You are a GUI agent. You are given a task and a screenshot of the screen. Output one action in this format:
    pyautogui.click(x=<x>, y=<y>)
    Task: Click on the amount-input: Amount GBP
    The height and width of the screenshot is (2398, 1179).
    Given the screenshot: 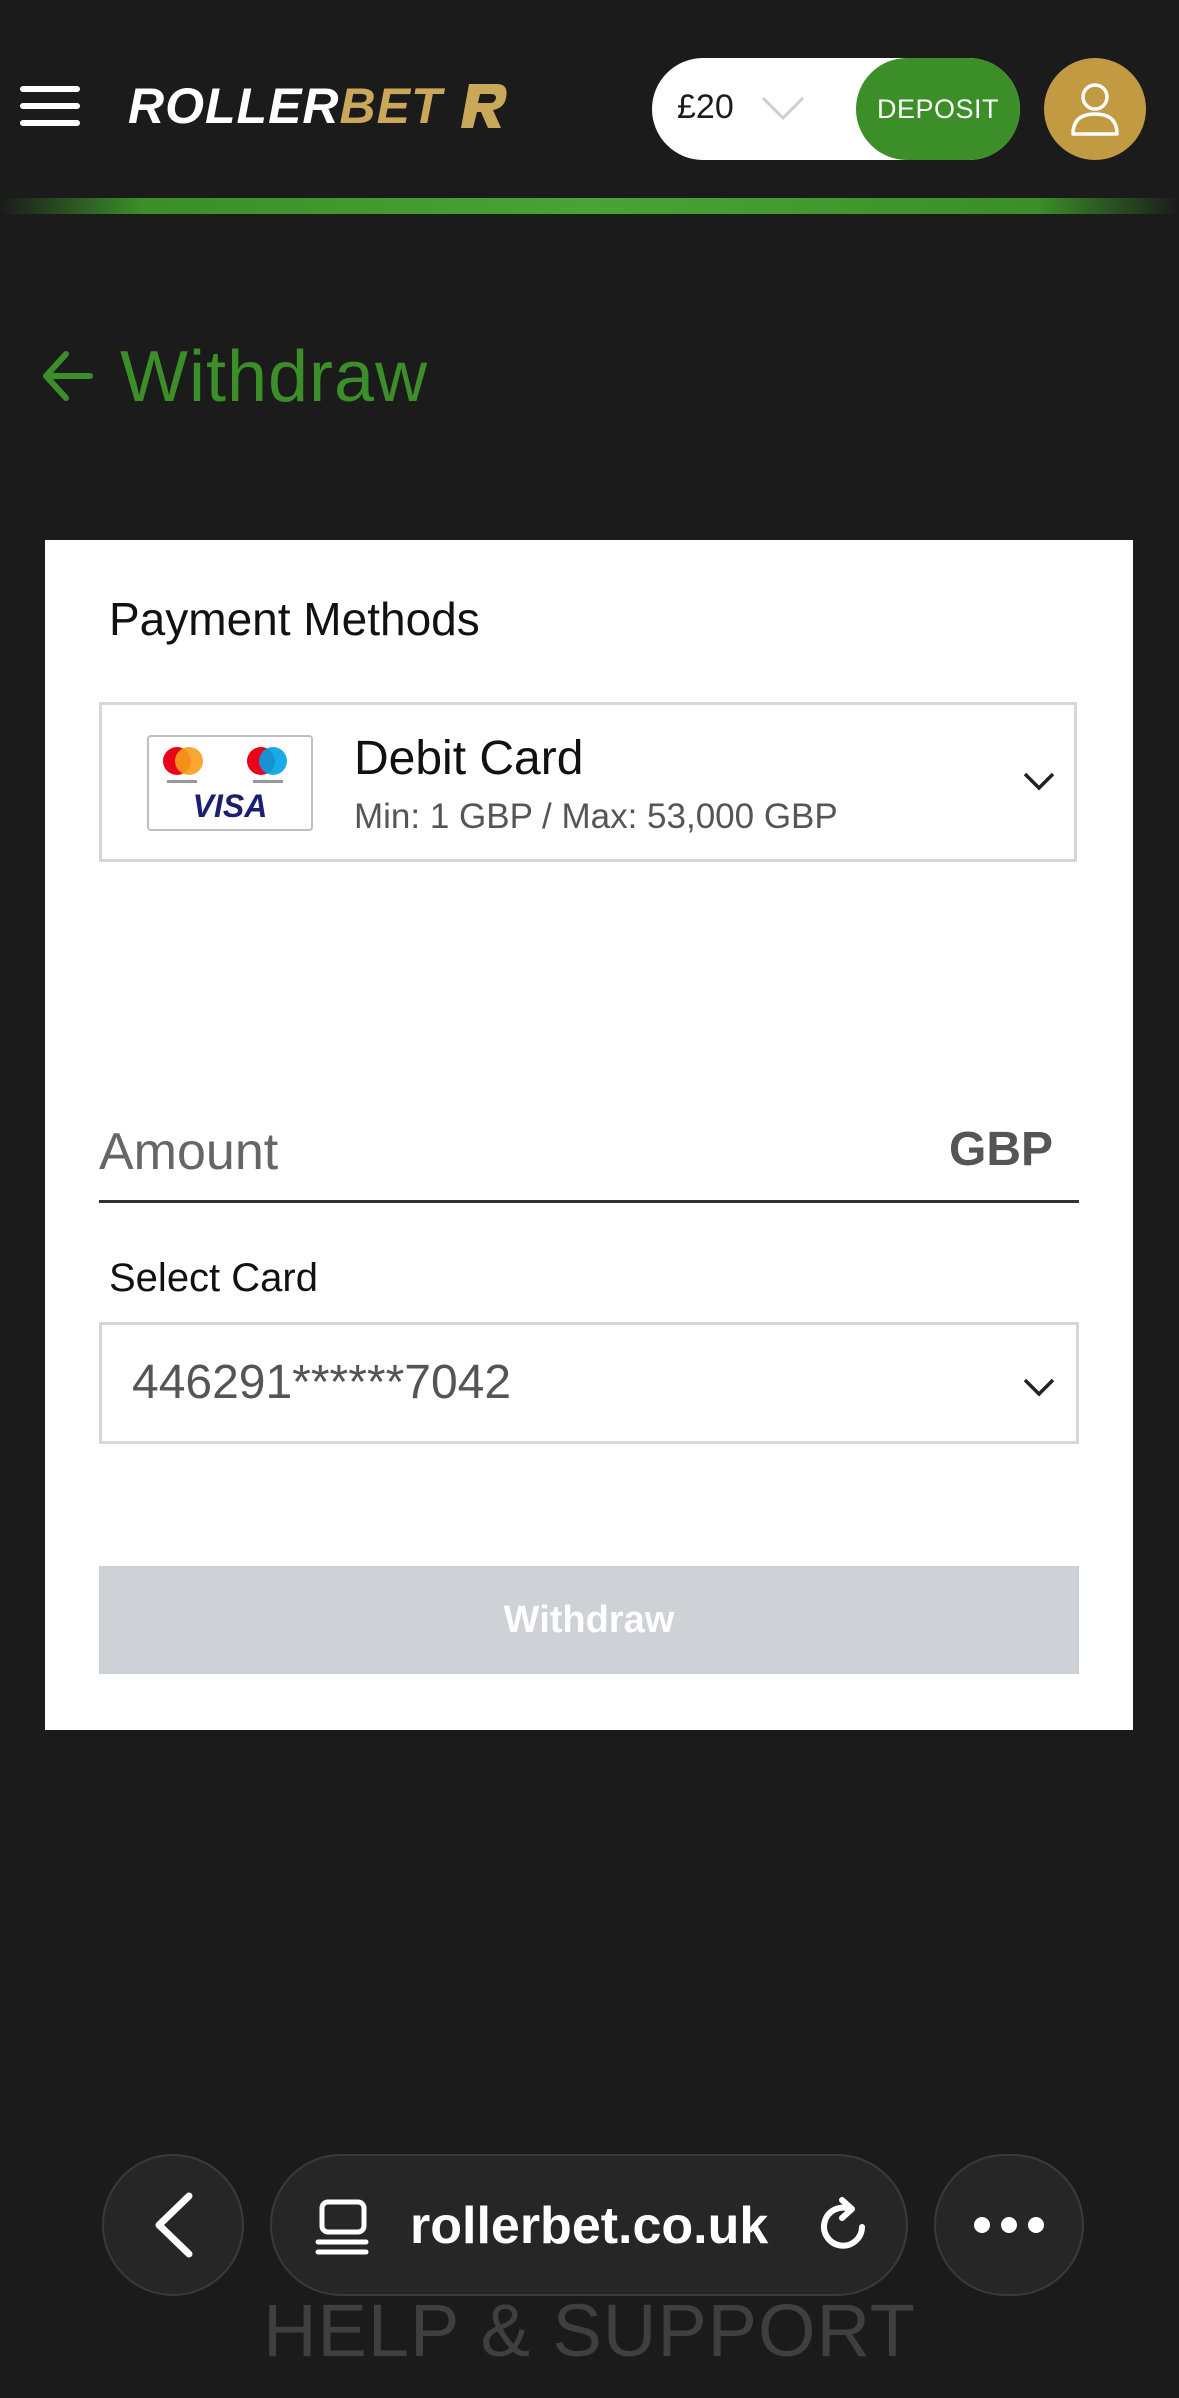 What is the action you would take?
    pyautogui.click(x=589, y=1156)
    